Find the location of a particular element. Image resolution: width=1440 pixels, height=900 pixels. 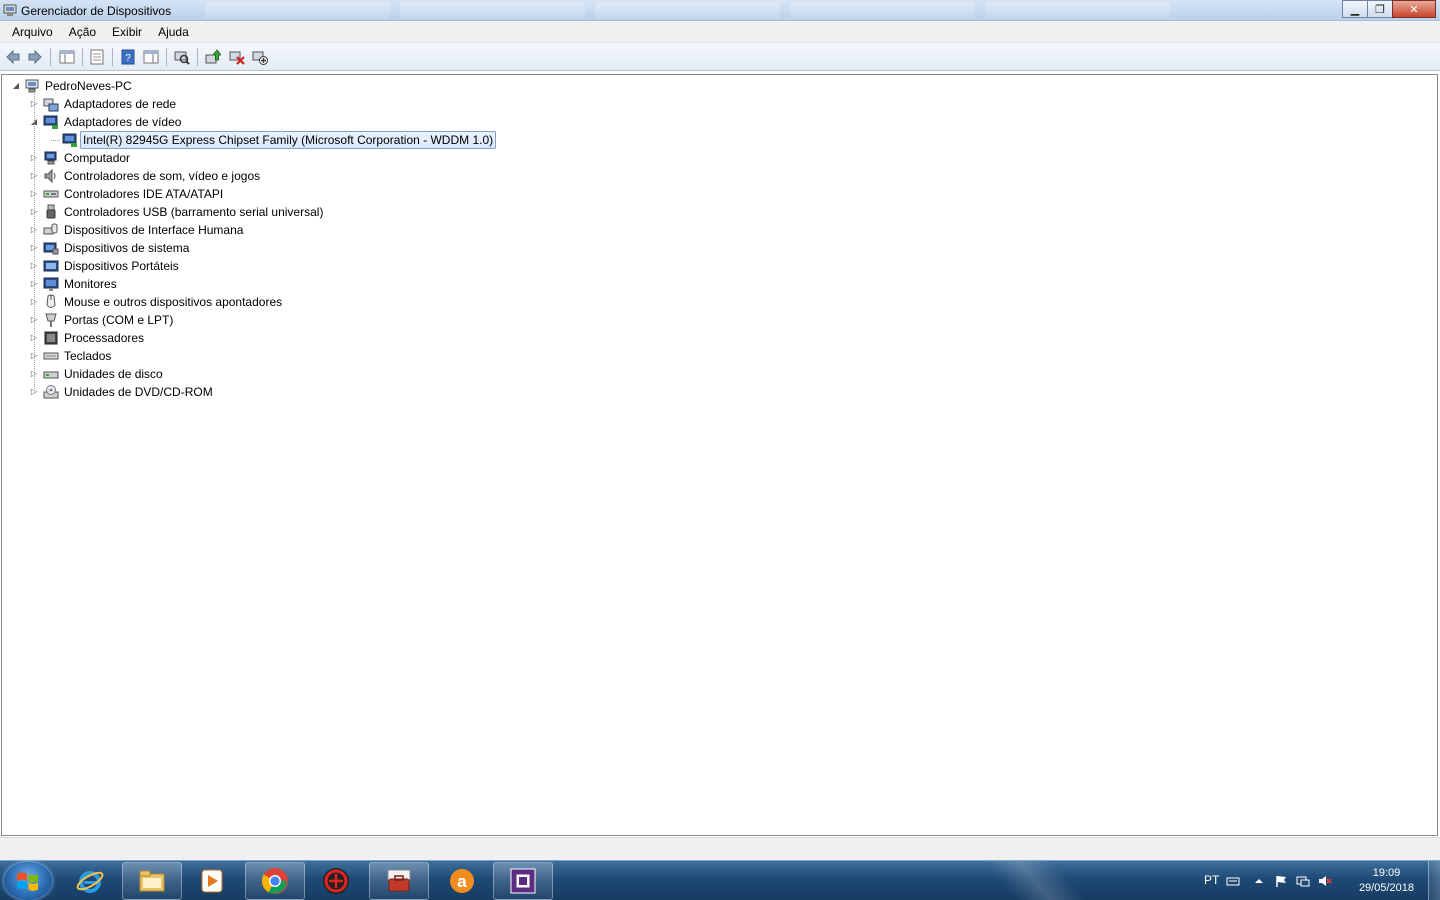

clock: 19:09 29/05/2018 is located at coordinates (1386, 881).